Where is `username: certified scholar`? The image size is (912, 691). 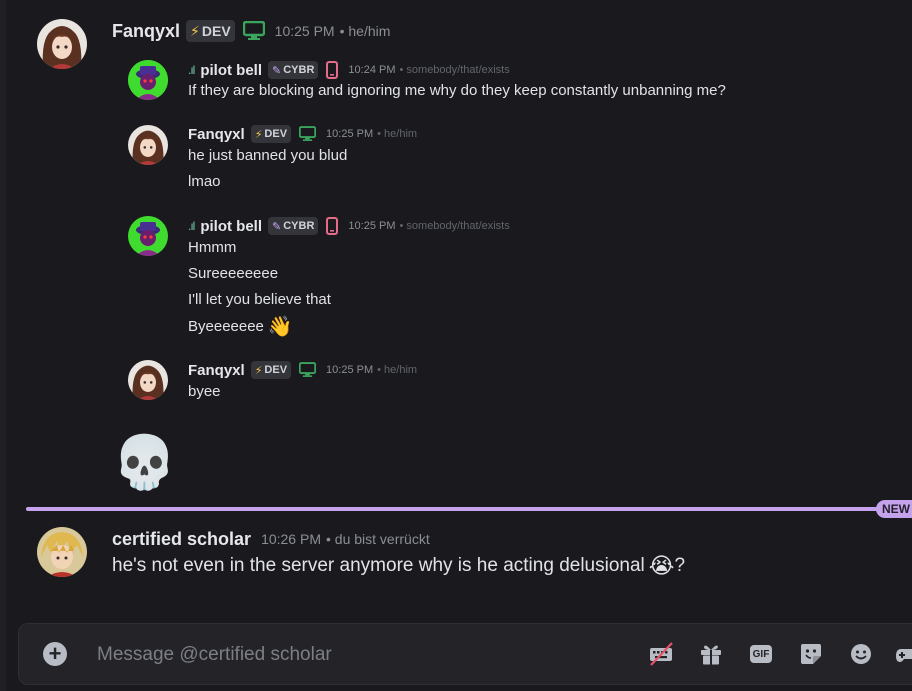 username: certified scholar is located at coordinates (181, 539).